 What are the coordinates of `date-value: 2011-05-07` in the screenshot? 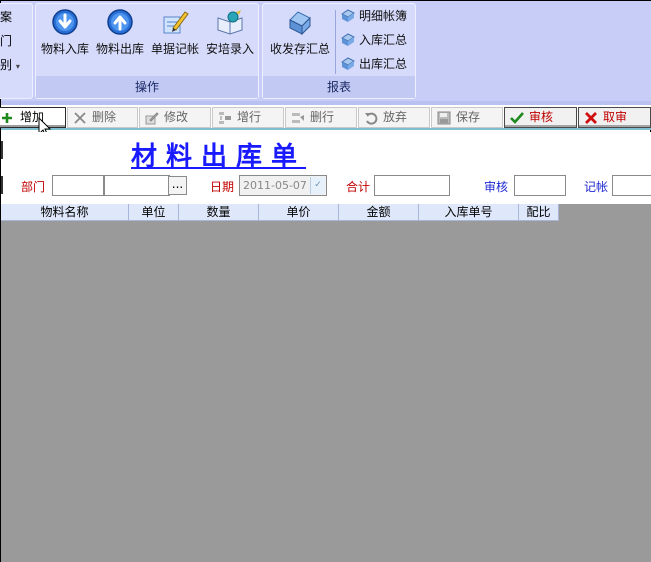 It's located at (275, 185).